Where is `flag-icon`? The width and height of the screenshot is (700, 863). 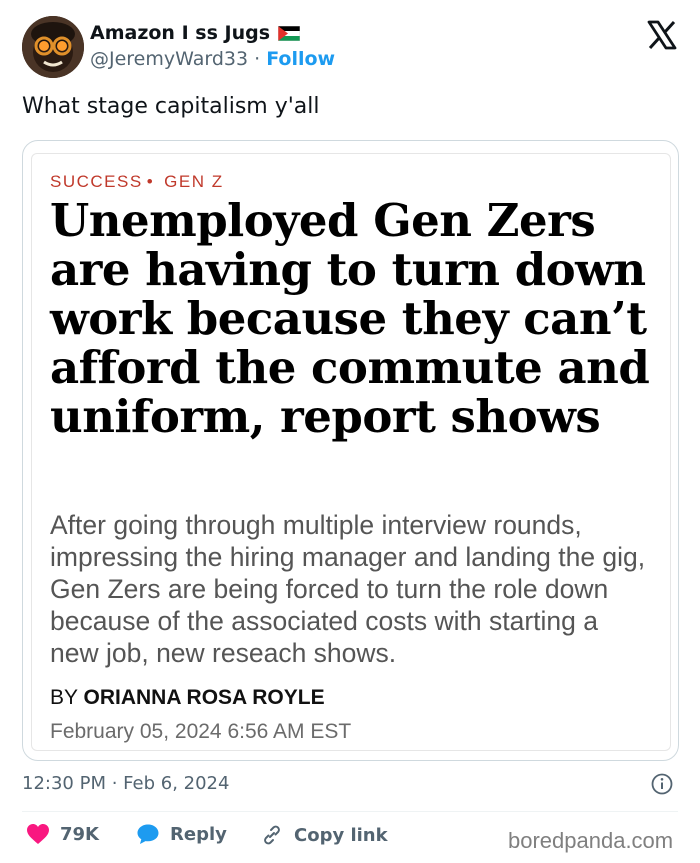
flag-icon is located at coordinates (289, 33).